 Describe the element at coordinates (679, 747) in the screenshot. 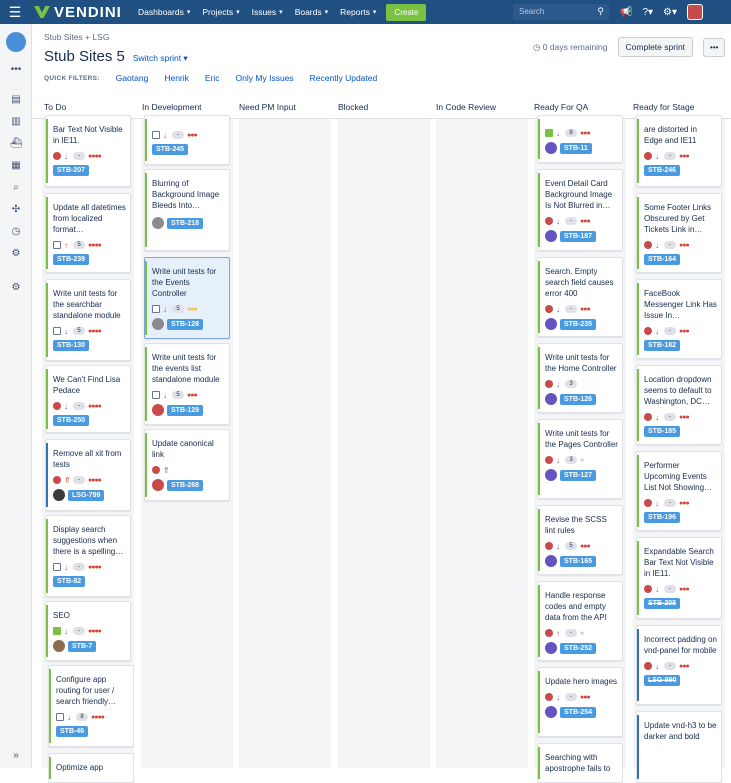

I see `issue-card: Update vnd-h3 to be darker and bold` at that location.